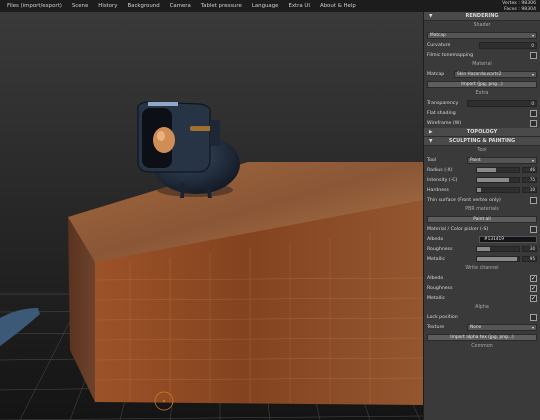 Image resolution: width=540 pixels, height=420 pixels. Describe the element at coordinates (533, 278) in the screenshot. I see `write-albedo-checkbox: ✓` at that location.